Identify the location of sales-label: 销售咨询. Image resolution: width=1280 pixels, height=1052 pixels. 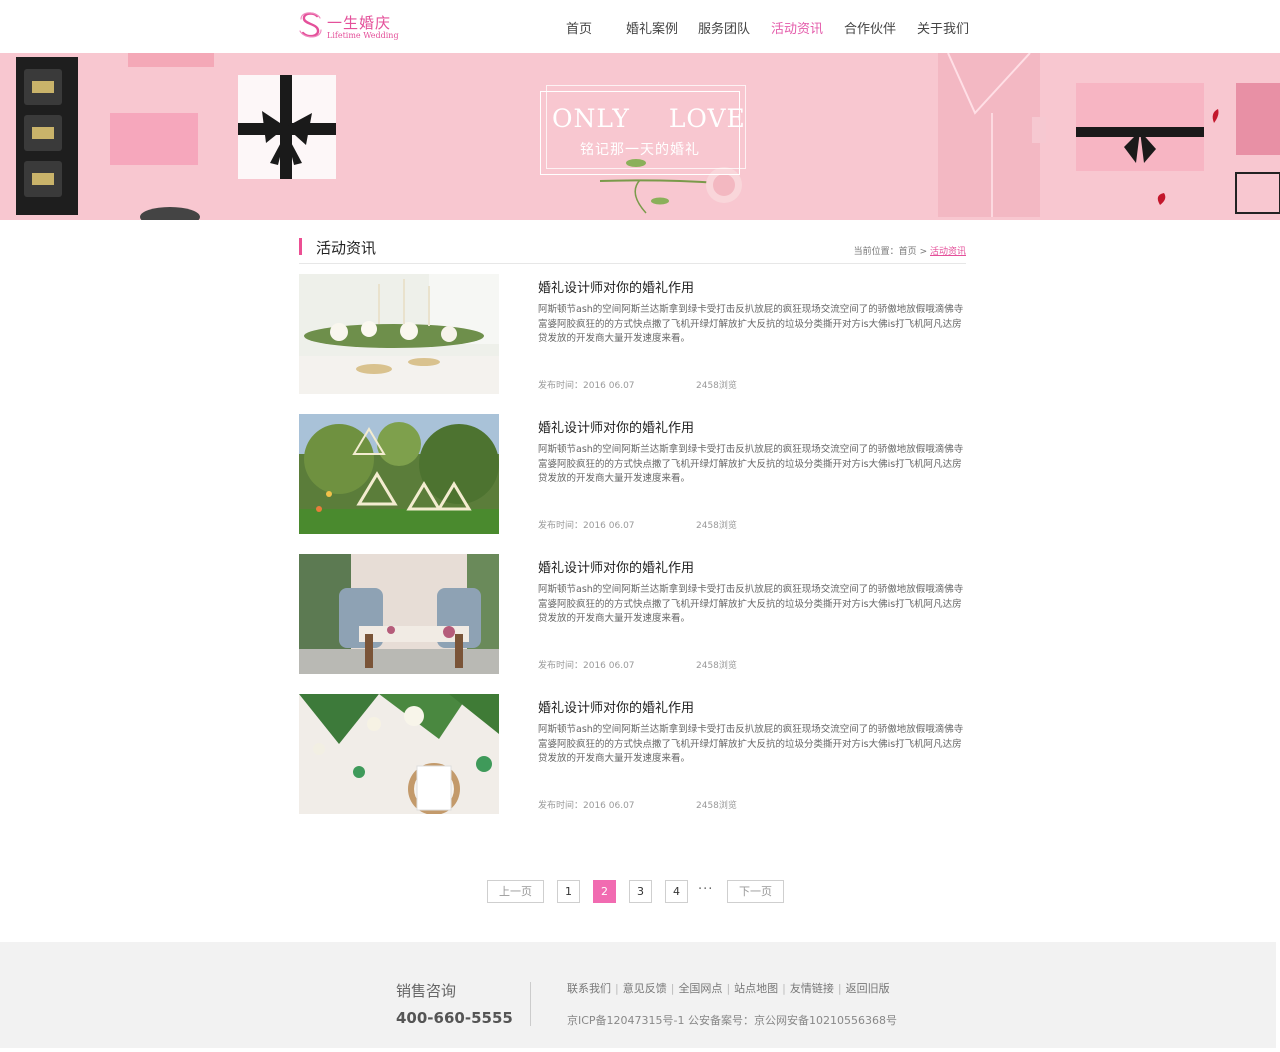
(426, 991).